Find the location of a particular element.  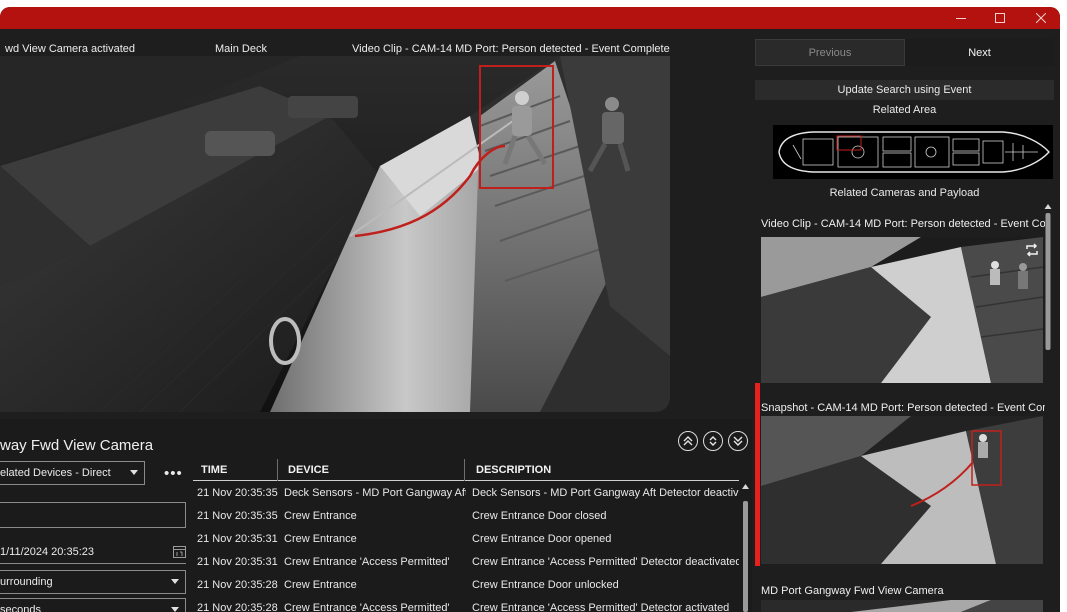

calendar-icon is located at coordinates (179, 551).